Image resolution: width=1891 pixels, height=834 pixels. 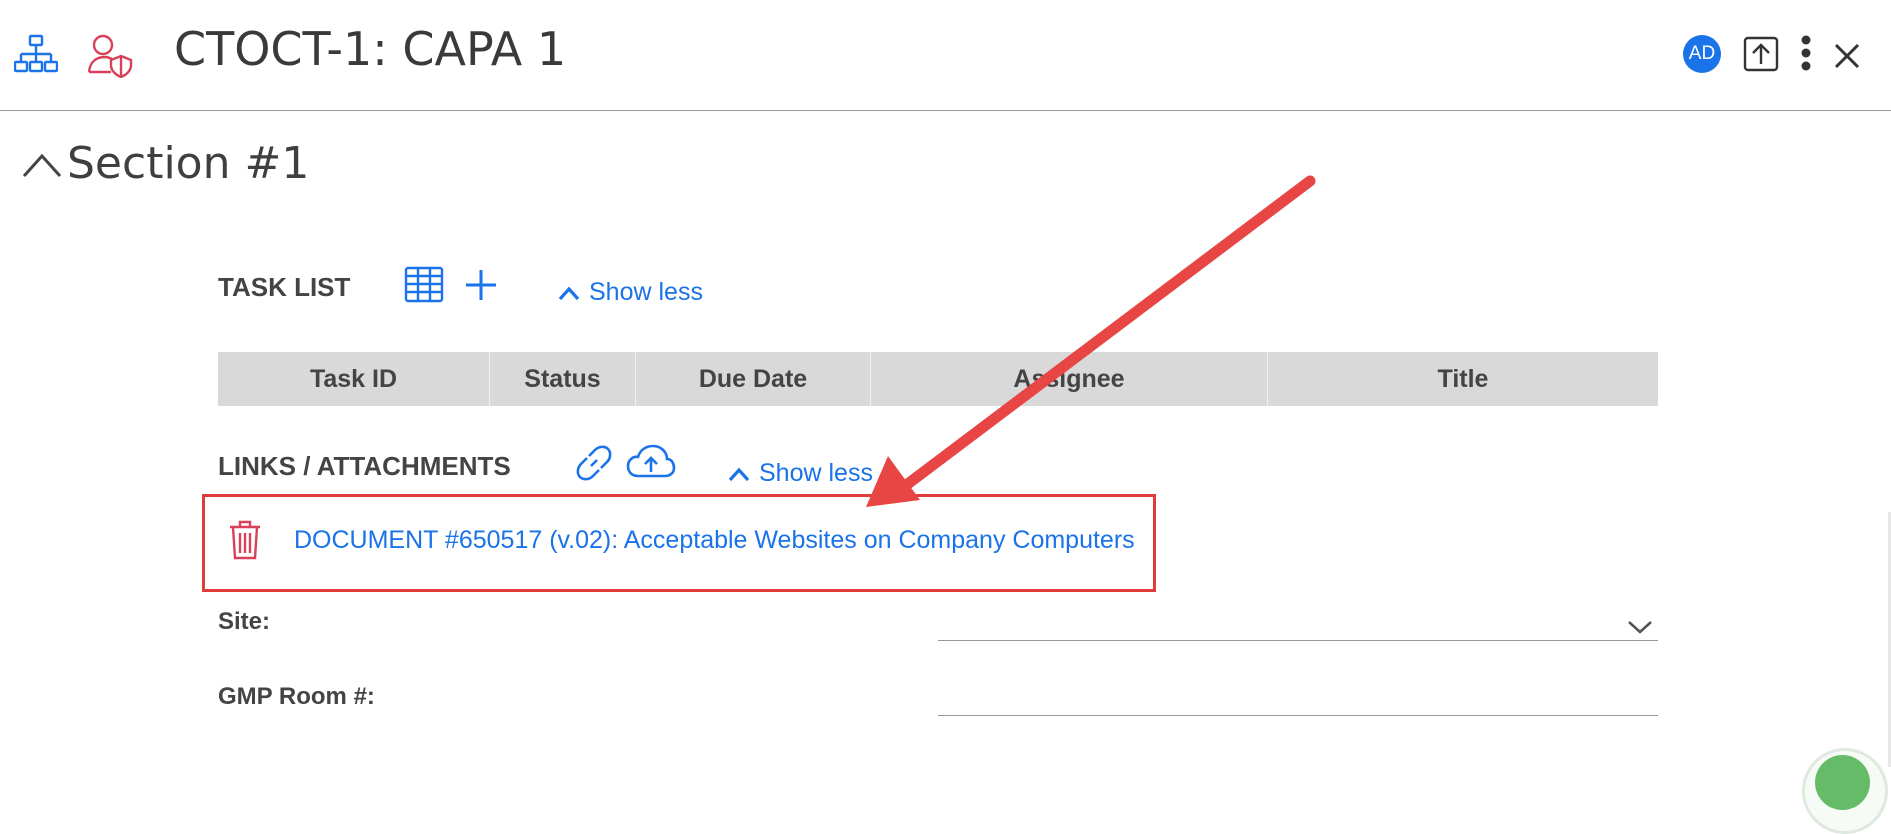 I want to click on upload-icon, so click(x=1761, y=54).